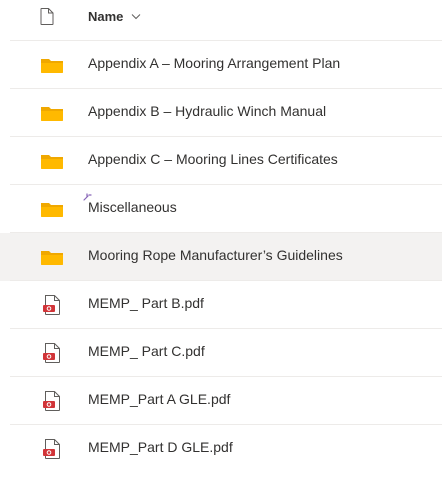 The width and height of the screenshot is (442, 499). What do you see at coordinates (136, 16) in the screenshot?
I see `chevron-down-icon` at bounding box center [136, 16].